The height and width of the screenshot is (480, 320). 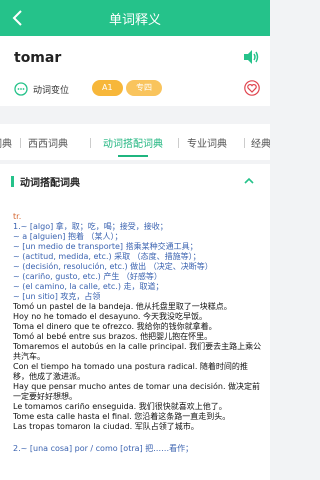 I want to click on tab-classic: 经典, so click(x=260, y=142).